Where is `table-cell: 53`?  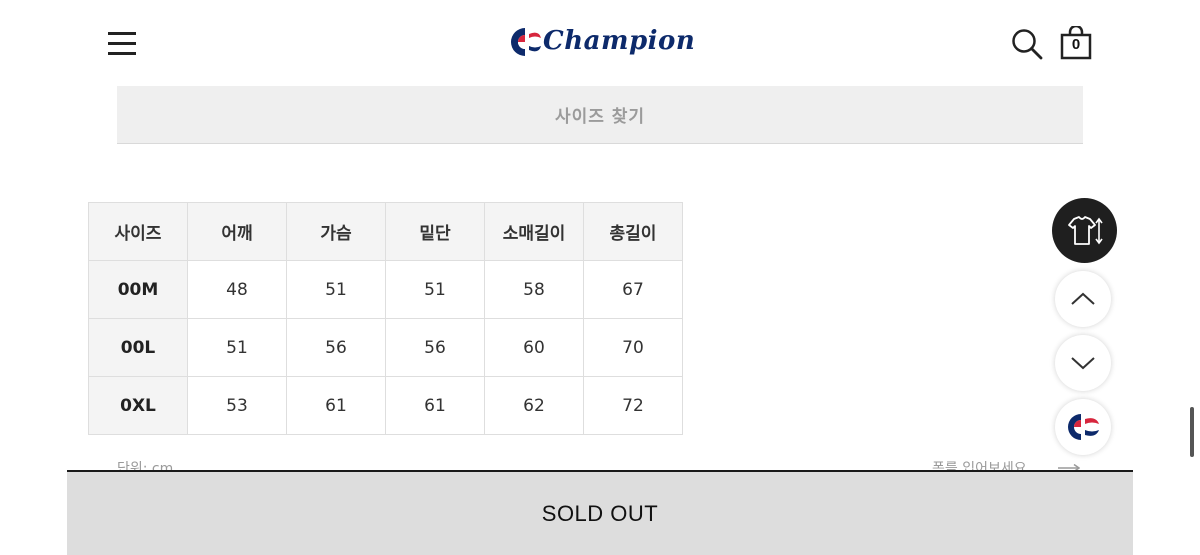 table-cell: 53 is located at coordinates (237, 405).